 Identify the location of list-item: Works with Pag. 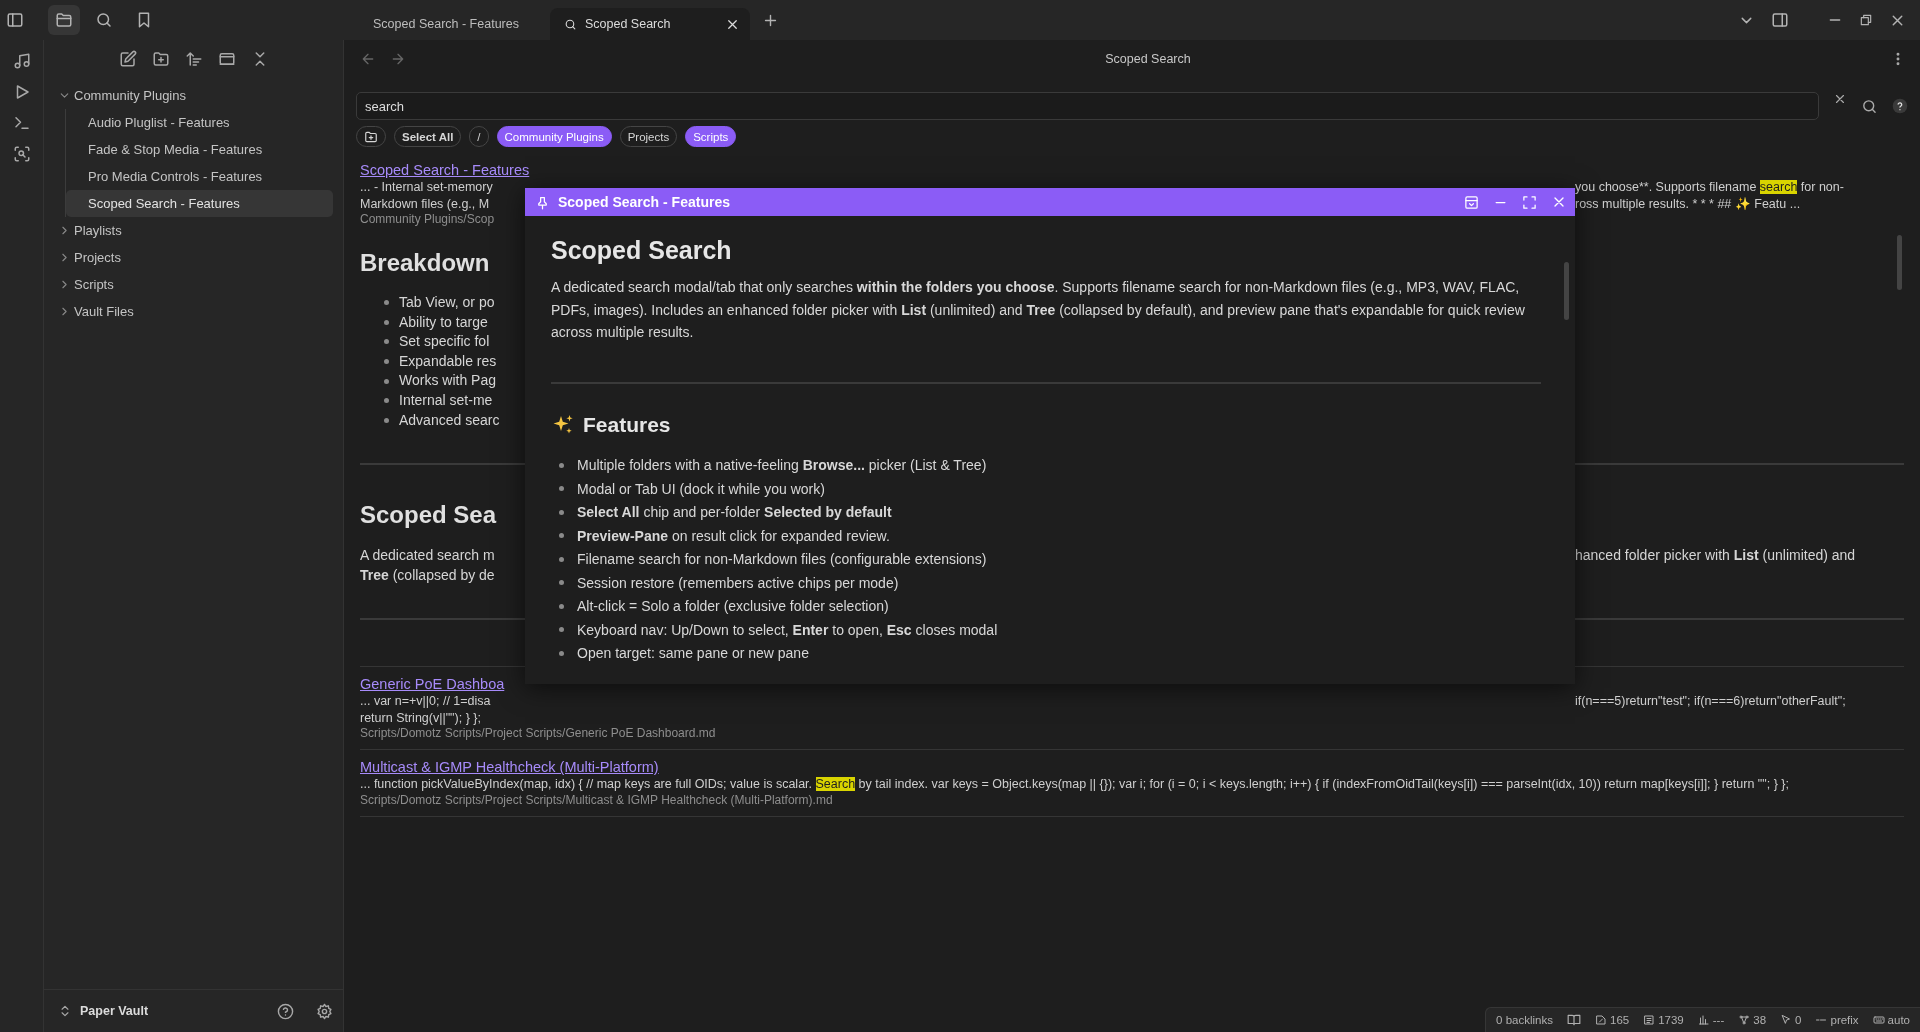
(447, 381).